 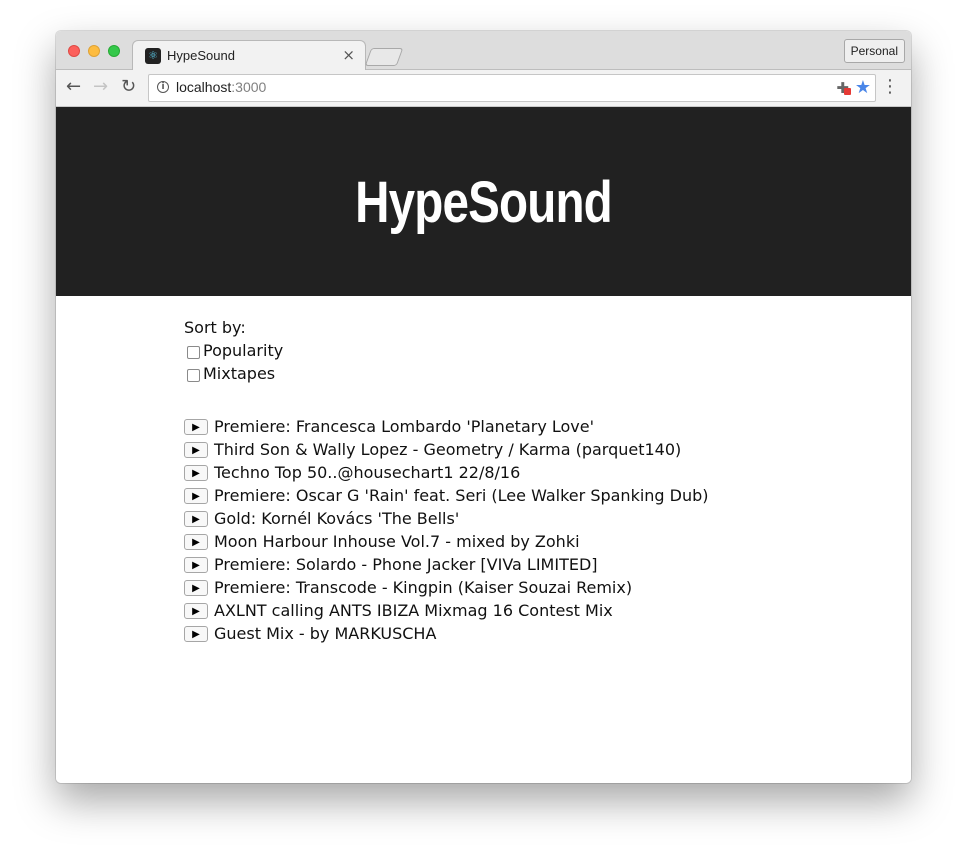 What do you see at coordinates (114, 51) in the screenshot?
I see `maximize-window-button` at bounding box center [114, 51].